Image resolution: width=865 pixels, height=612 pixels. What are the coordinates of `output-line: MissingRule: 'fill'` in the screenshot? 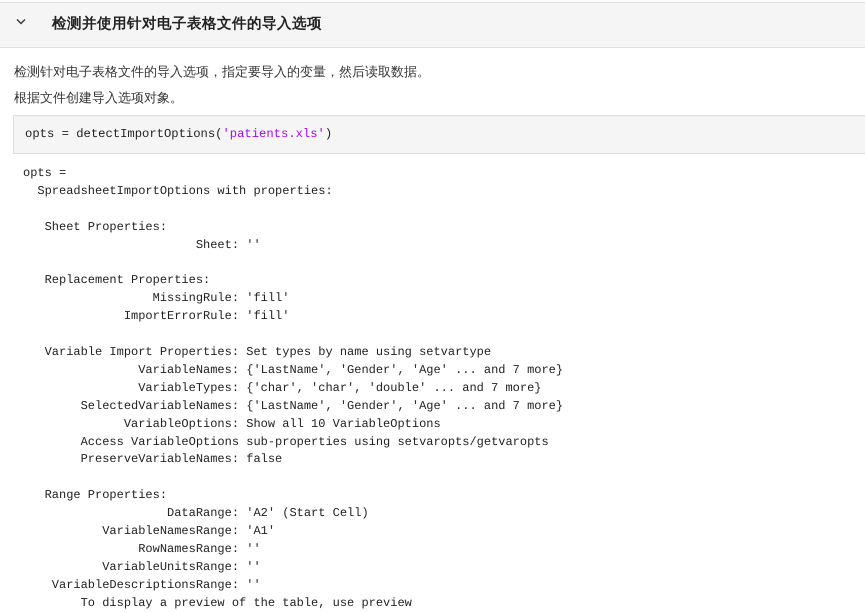 It's located at (221, 298).